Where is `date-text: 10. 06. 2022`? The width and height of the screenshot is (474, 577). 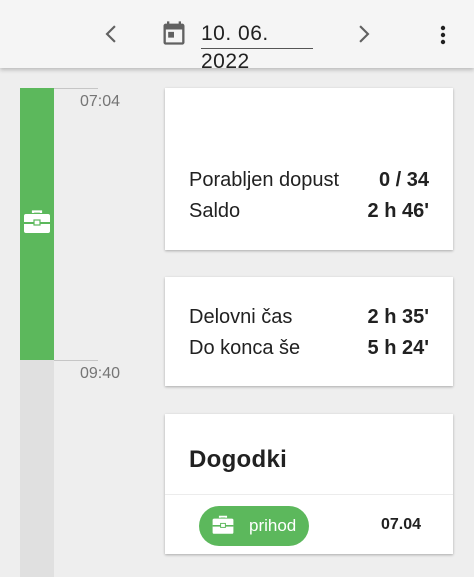
date-text: 10. 06. 2022 is located at coordinates (235, 47).